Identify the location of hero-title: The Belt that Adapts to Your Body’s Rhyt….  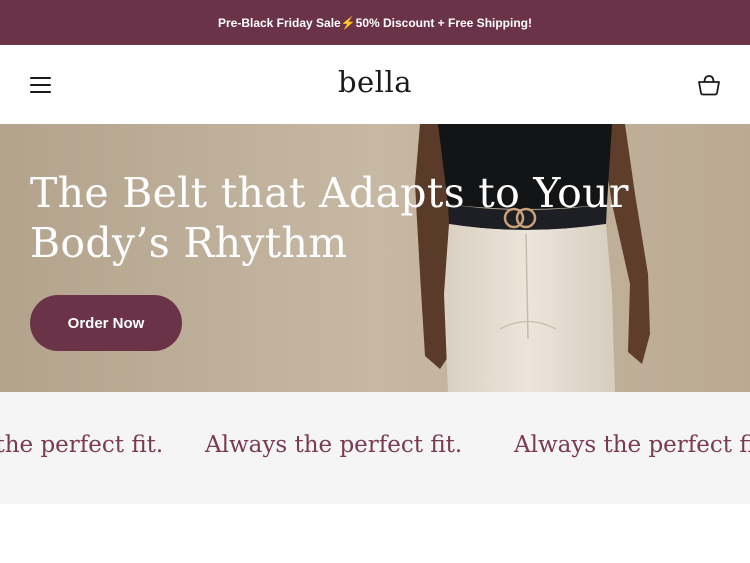
(329, 218).